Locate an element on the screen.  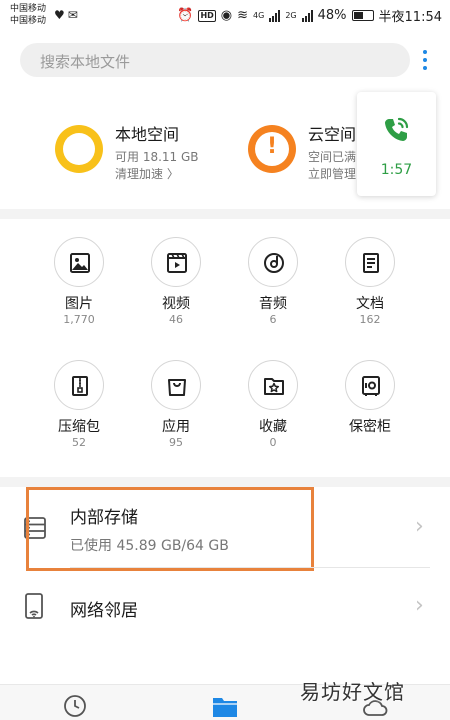
wifi-icon: ≋ is located at coordinates (243, 15).